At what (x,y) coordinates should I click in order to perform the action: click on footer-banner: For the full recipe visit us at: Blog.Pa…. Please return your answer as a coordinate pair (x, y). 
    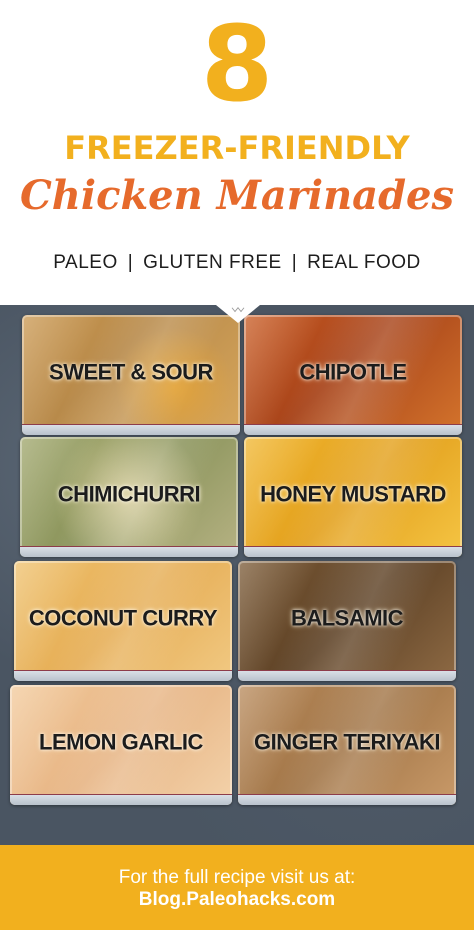
    Looking at the image, I should click on (237, 887).